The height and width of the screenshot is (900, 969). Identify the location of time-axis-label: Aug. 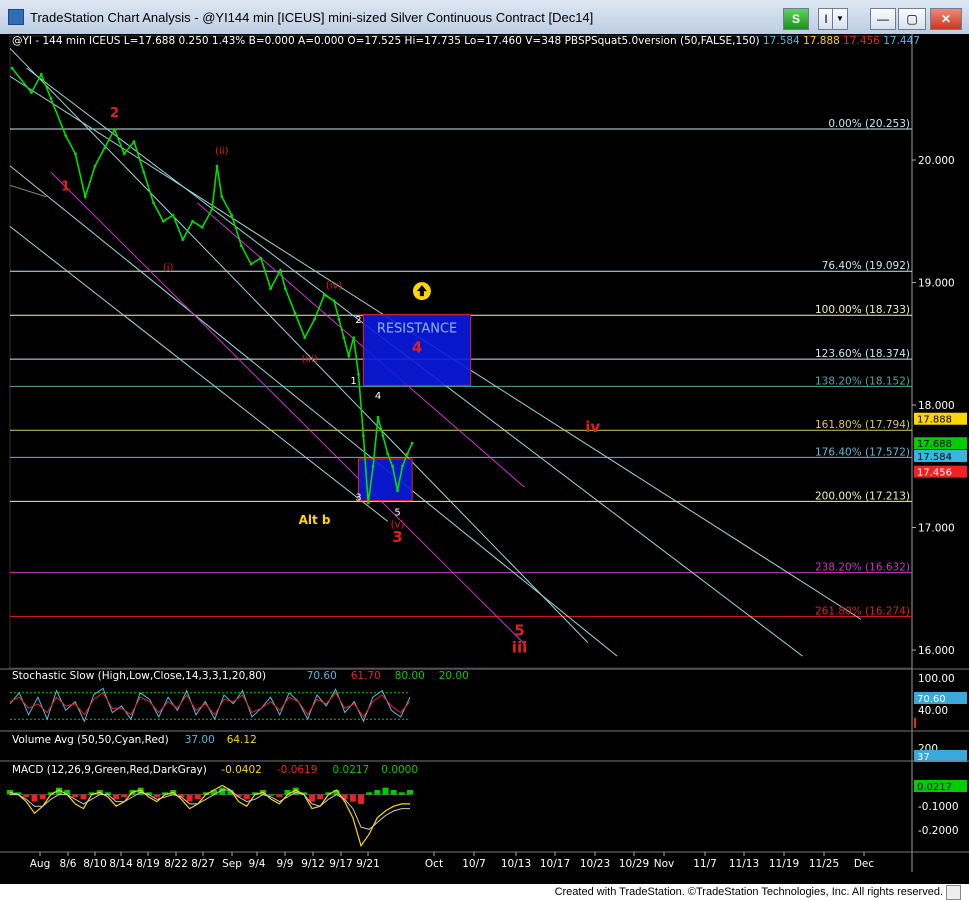
(40, 864).